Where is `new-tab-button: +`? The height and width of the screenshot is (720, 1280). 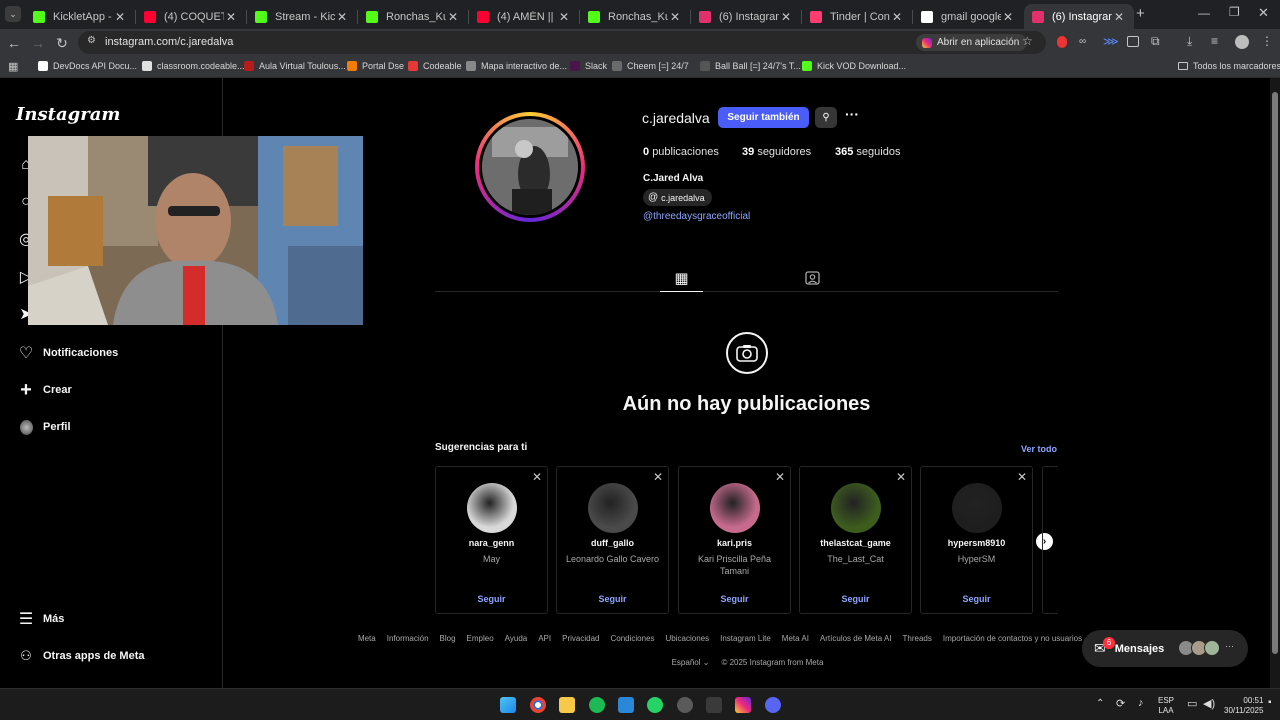 new-tab-button: + is located at coordinates (1140, 13).